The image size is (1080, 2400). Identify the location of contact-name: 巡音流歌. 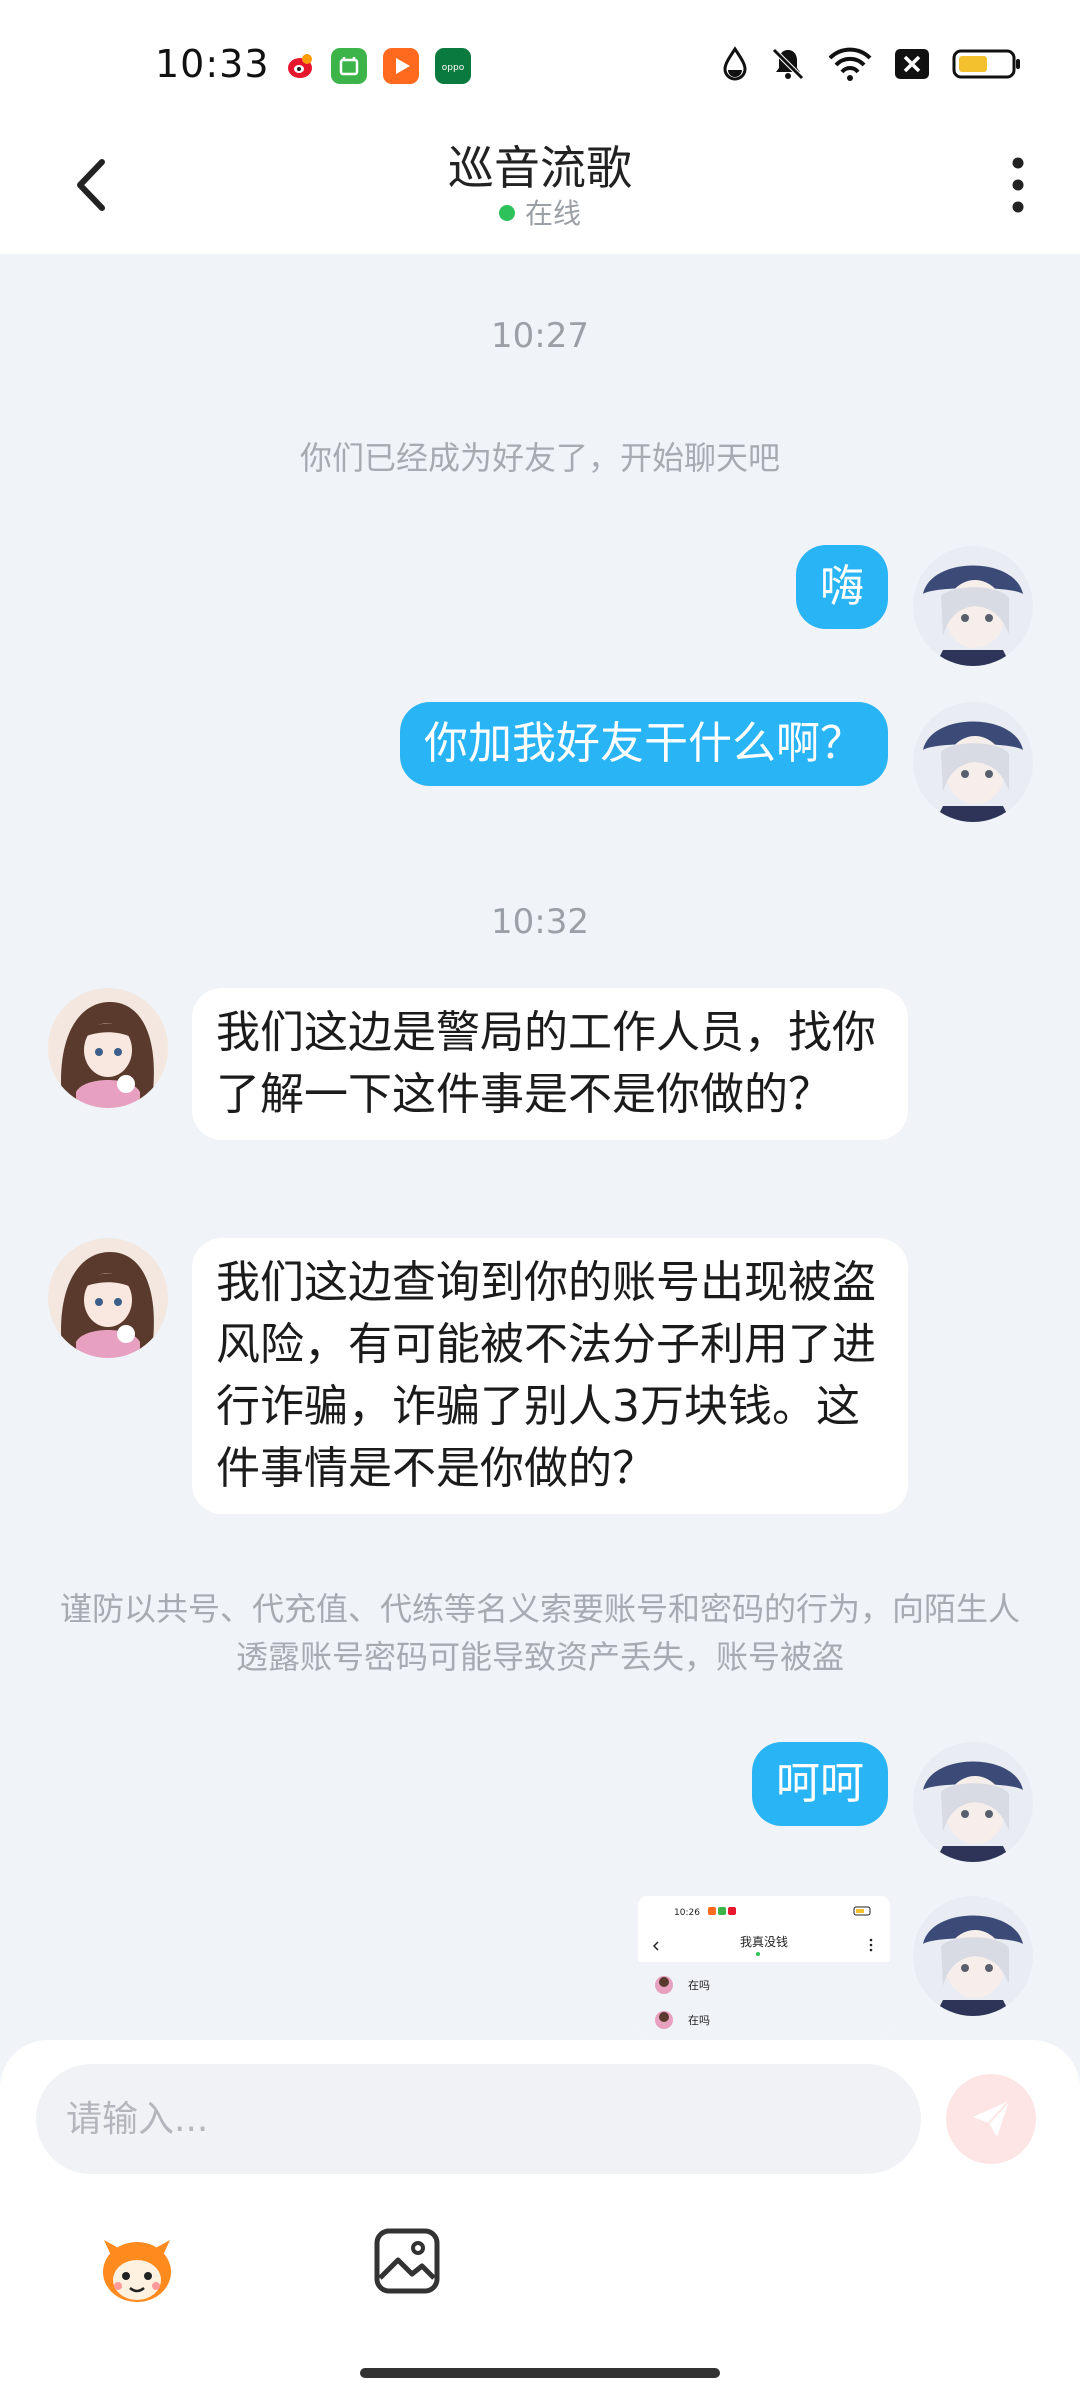
(540, 168).